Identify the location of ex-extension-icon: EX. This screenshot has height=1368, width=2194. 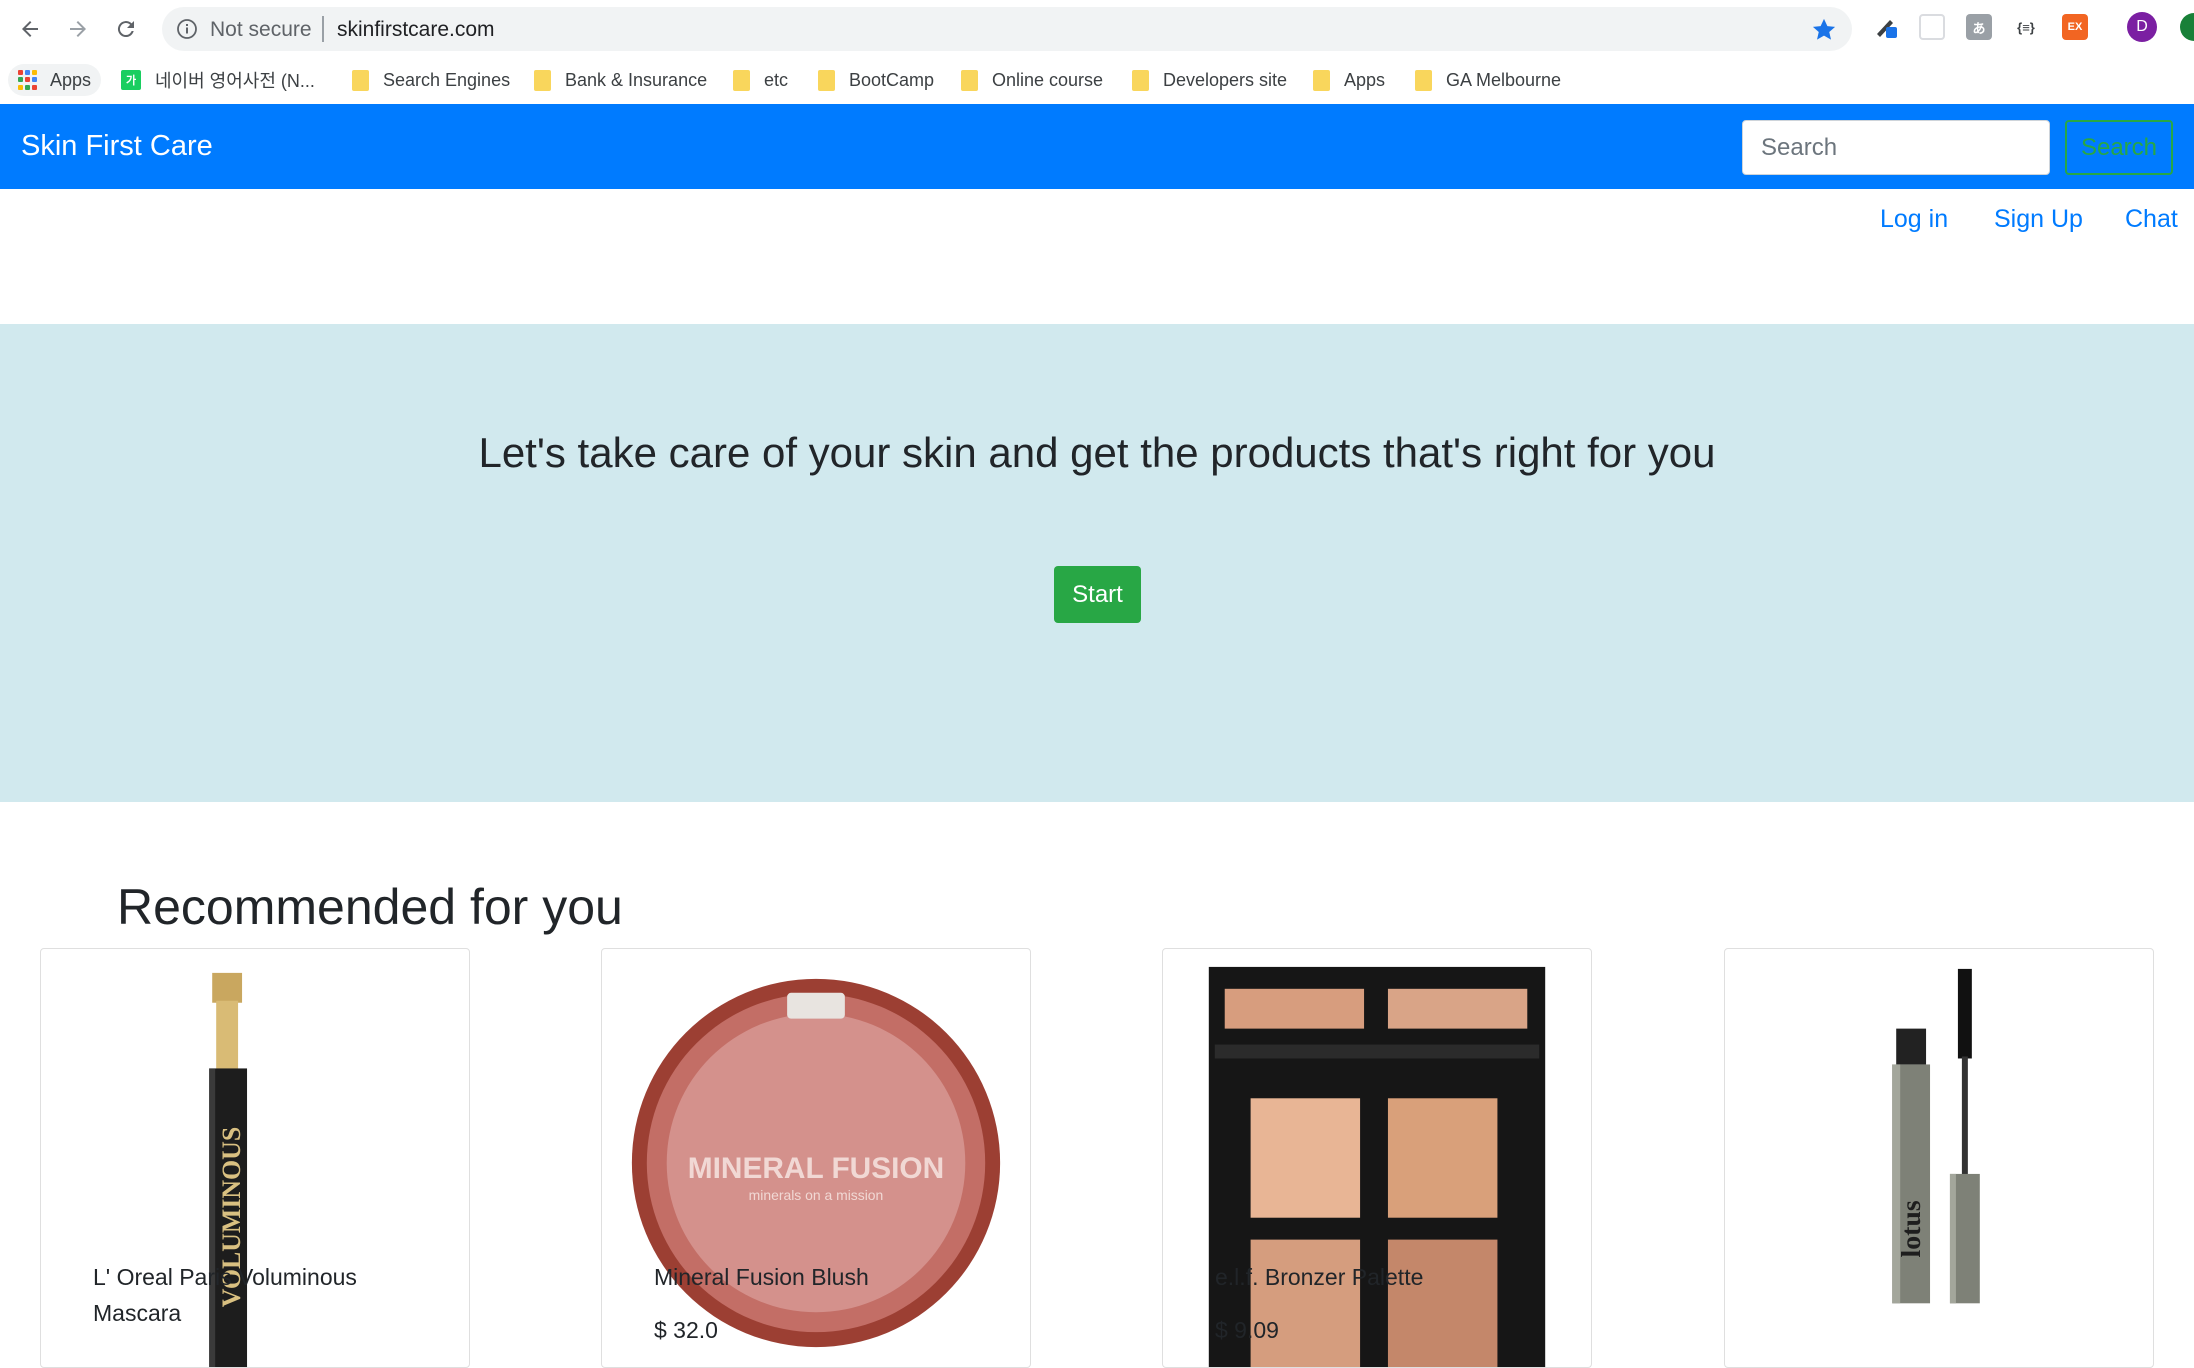
(2075, 27).